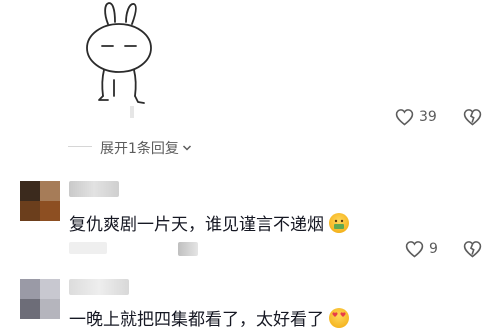 The image size is (500, 330). I want to click on expand-label: 展开1条回复, so click(139, 149).